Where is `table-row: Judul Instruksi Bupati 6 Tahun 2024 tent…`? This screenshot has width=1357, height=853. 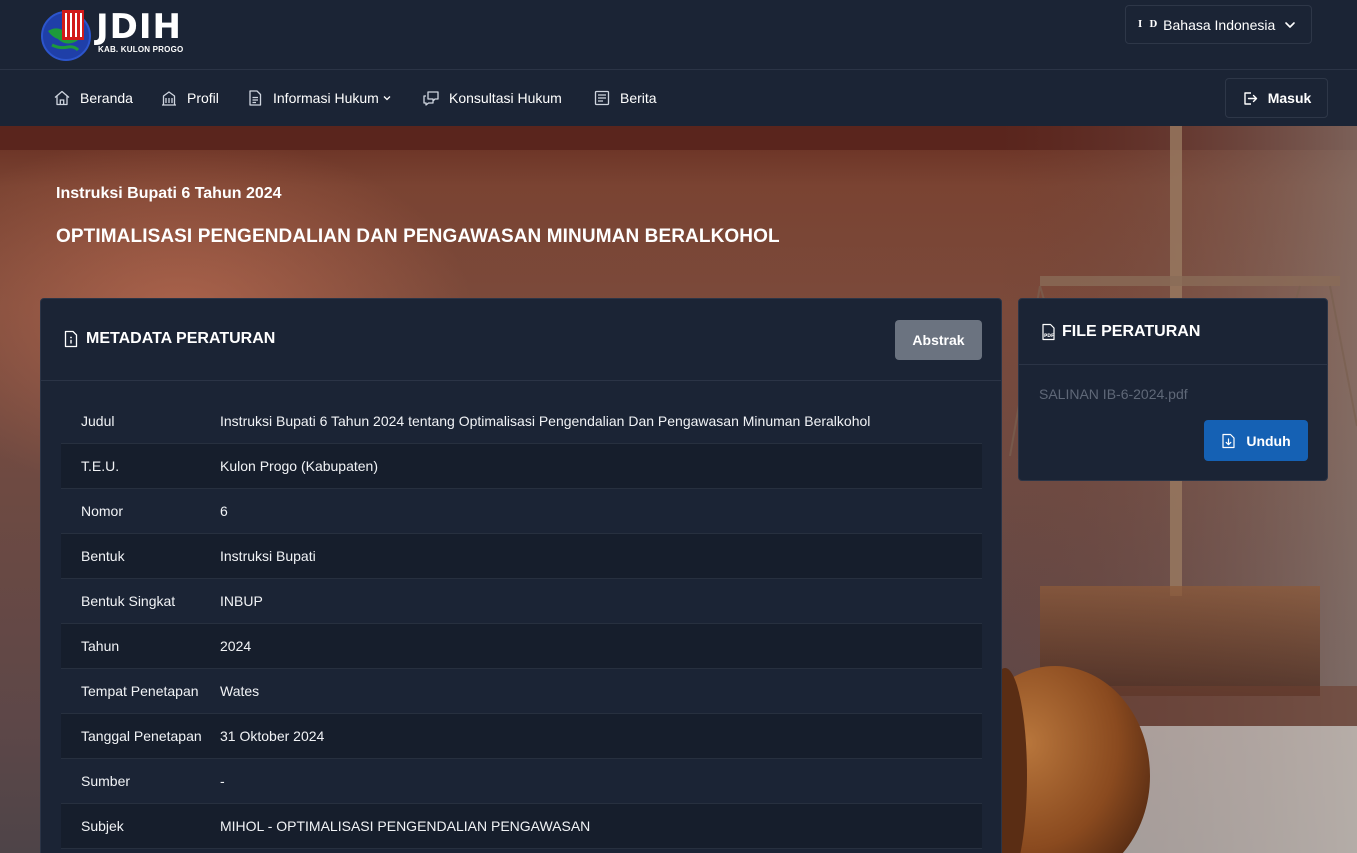
table-row: Judul Instruksi Bupati 6 Tahun 2024 tent… is located at coordinates (521, 421).